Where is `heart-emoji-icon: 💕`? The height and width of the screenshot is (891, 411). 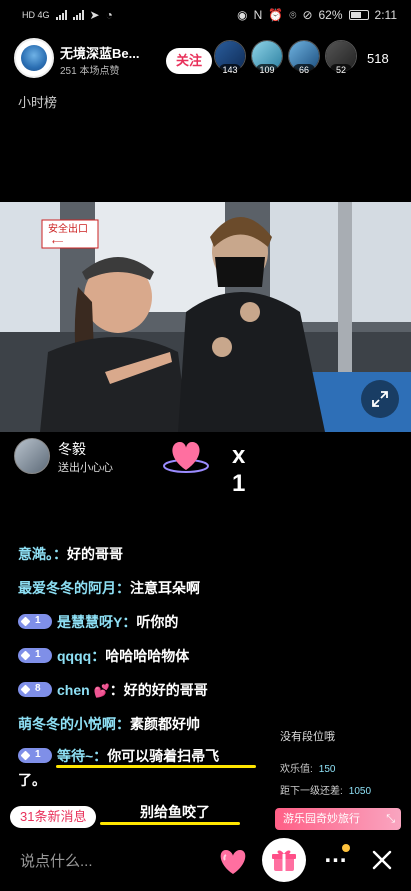
heart-emoji-icon: 💕 is located at coordinates (101, 690).